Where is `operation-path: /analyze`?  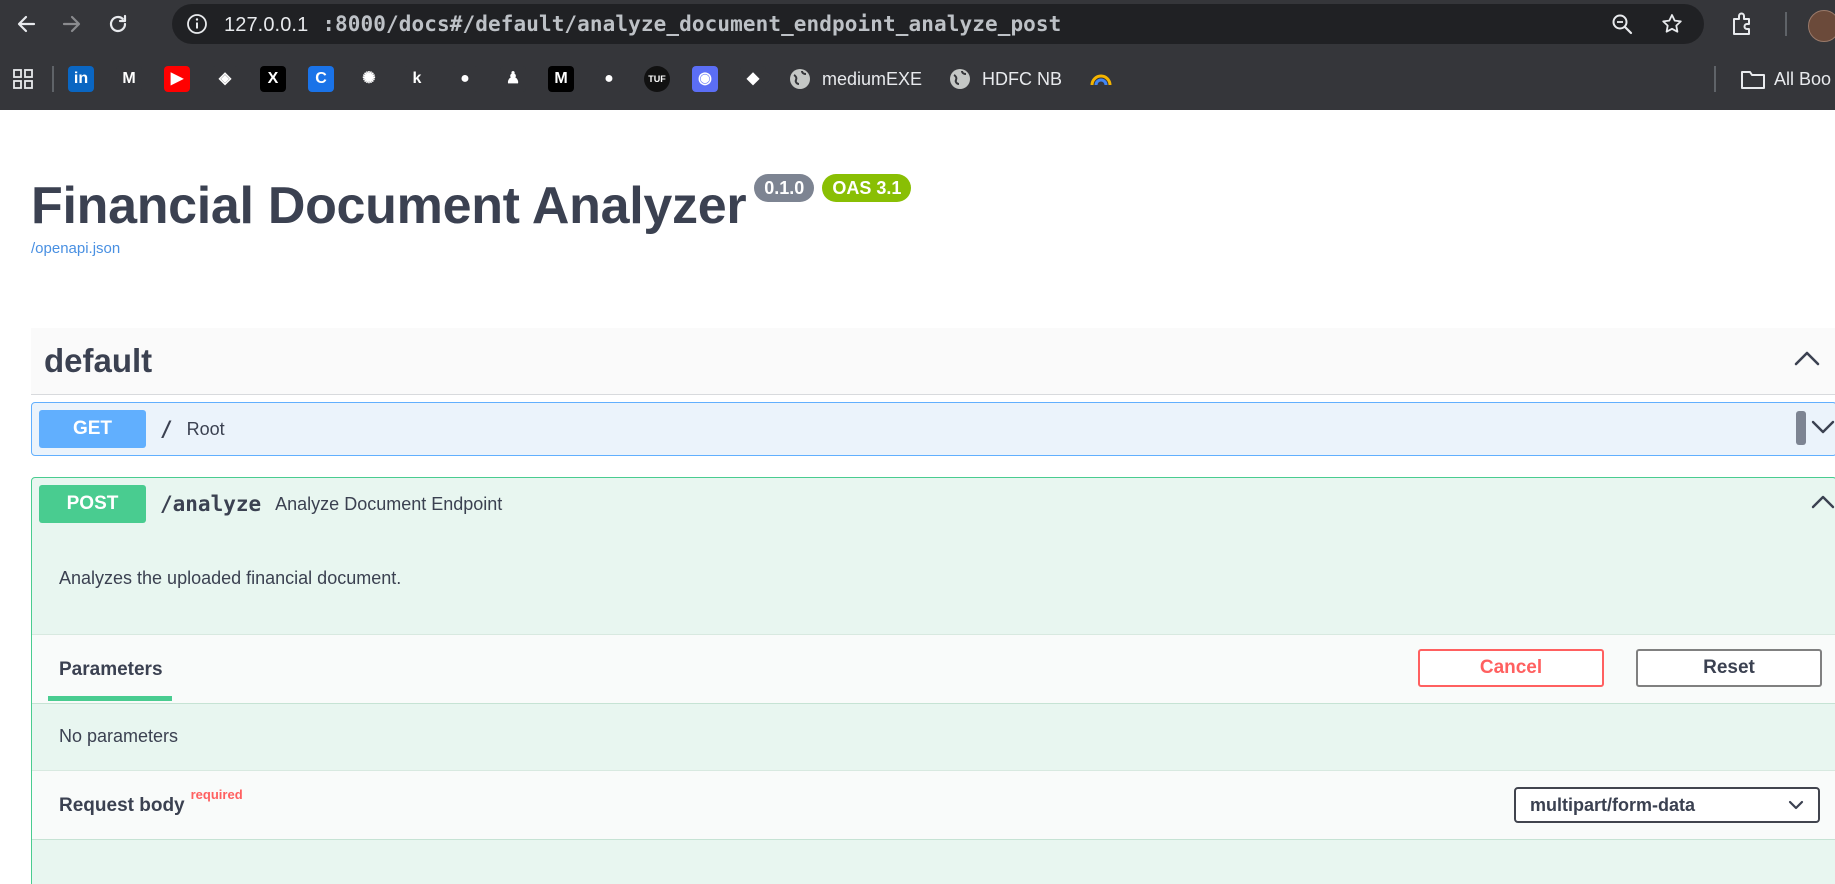 operation-path: /analyze is located at coordinates (211, 504).